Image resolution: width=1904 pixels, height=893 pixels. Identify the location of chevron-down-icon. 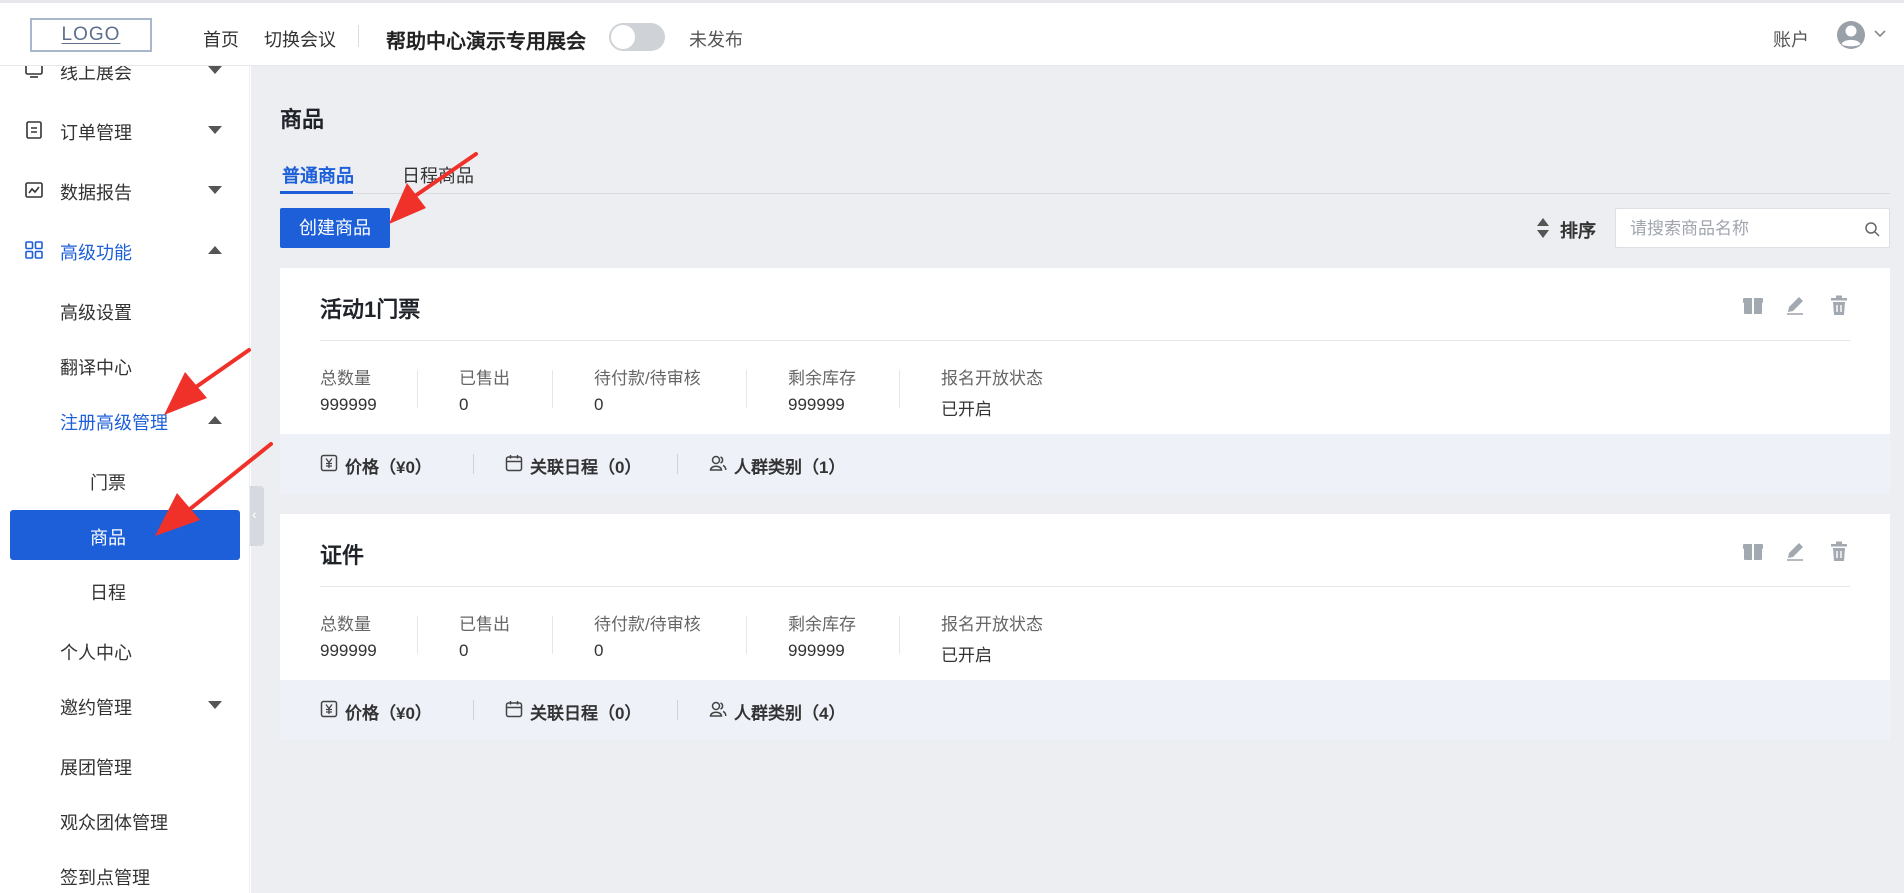
(1880, 34).